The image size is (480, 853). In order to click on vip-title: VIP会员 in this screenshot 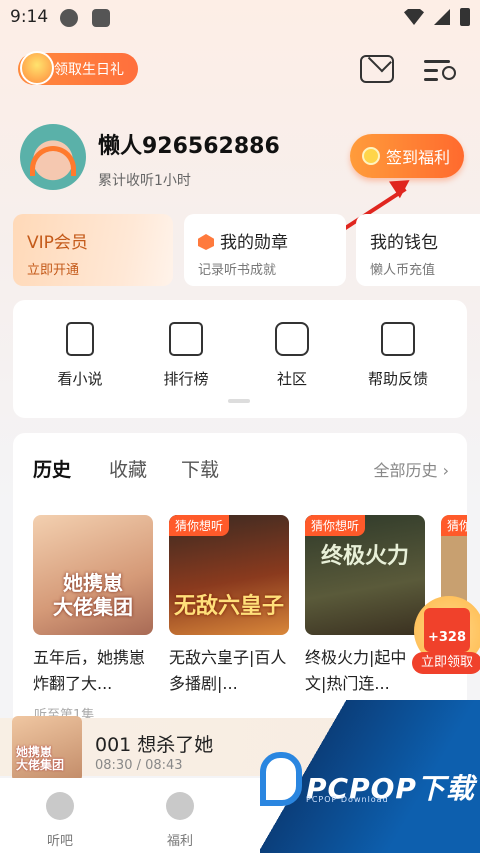, I will do `click(57, 243)`.